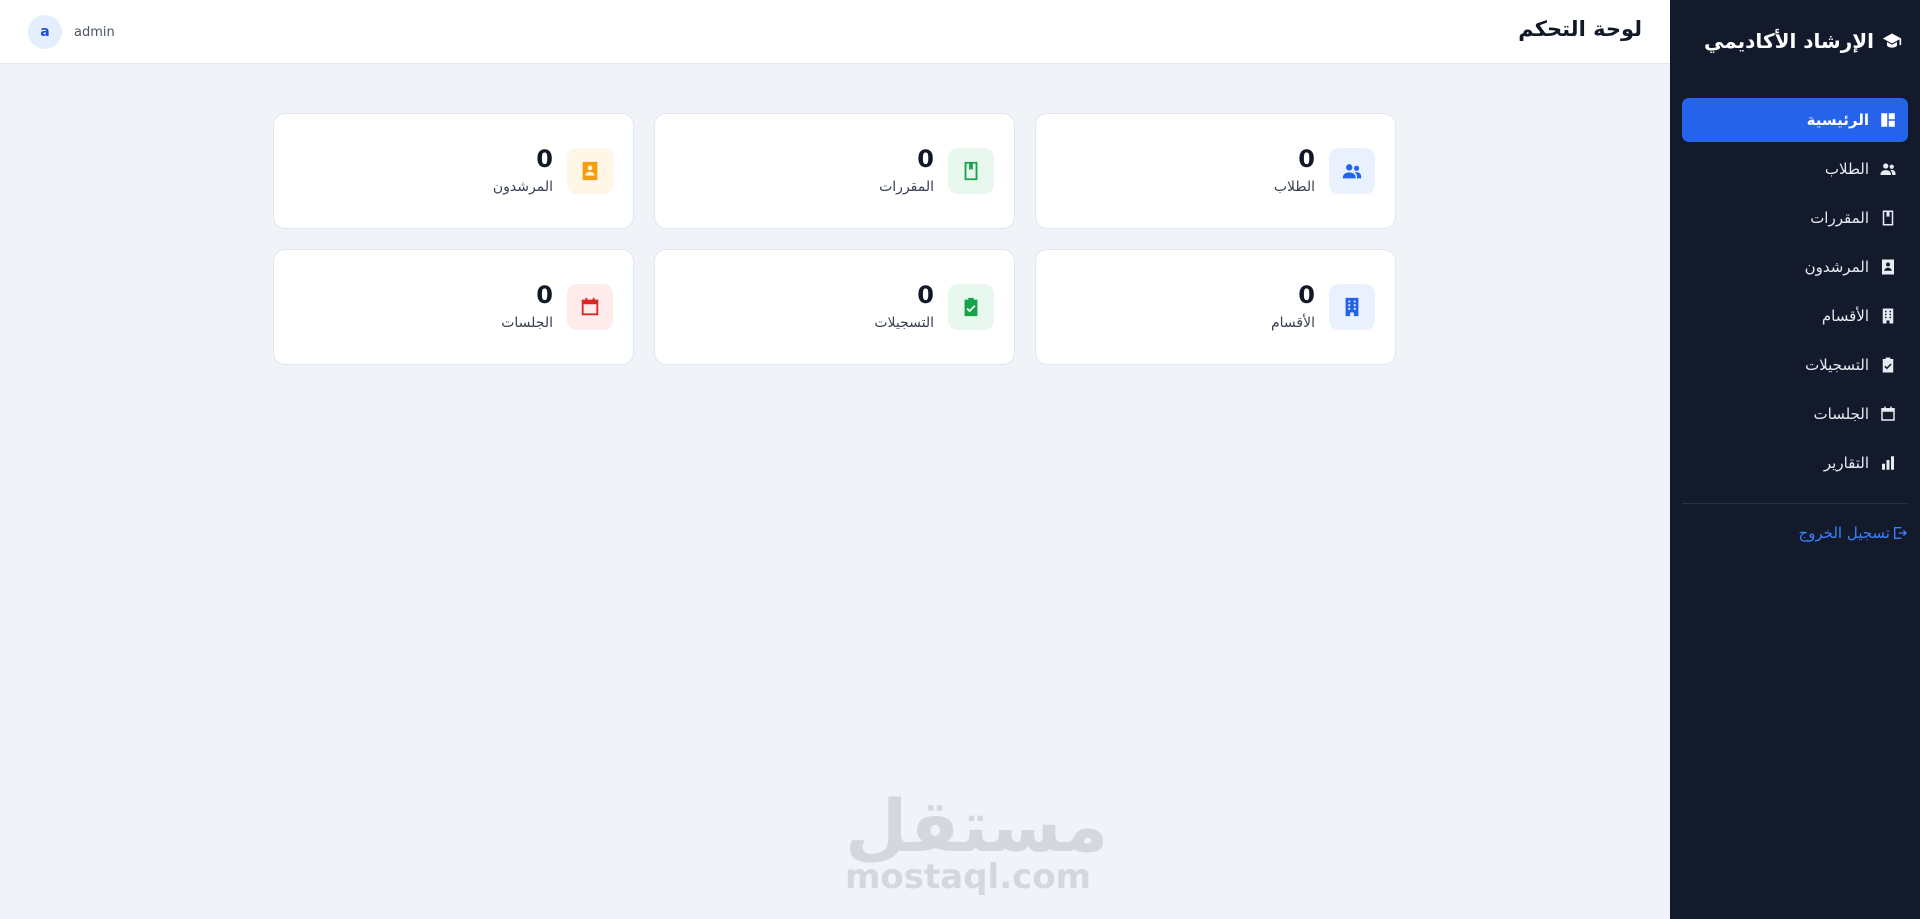 The height and width of the screenshot is (919, 1920). What do you see at coordinates (1836, 267) in the screenshot?
I see `sidebar-item-label: المرشدون` at bounding box center [1836, 267].